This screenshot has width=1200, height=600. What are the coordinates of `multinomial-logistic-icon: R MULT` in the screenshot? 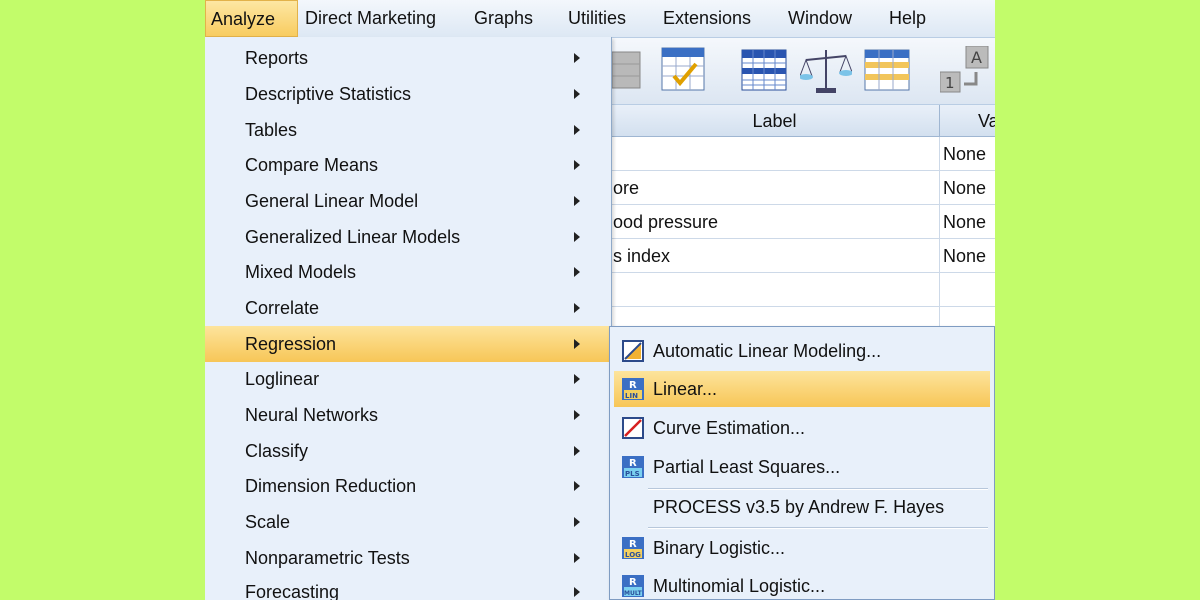 It's located at (633, 586).